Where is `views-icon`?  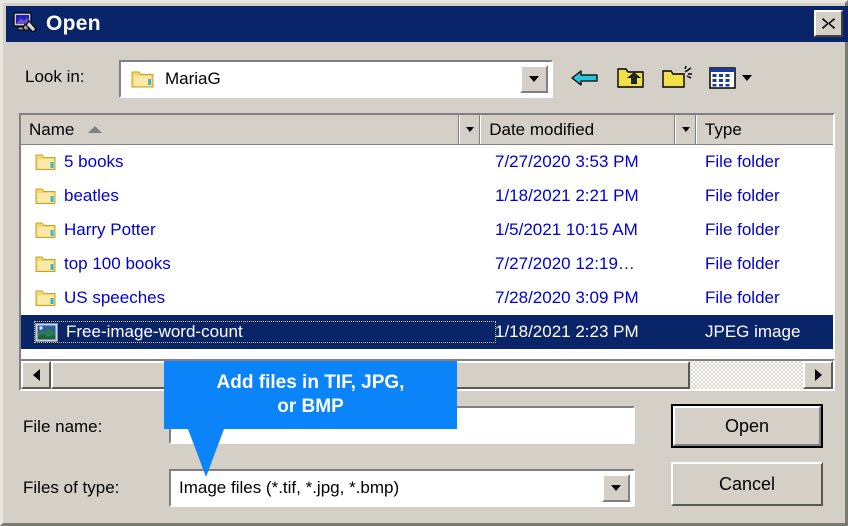 views-icon is located at coordinates (722, 78).